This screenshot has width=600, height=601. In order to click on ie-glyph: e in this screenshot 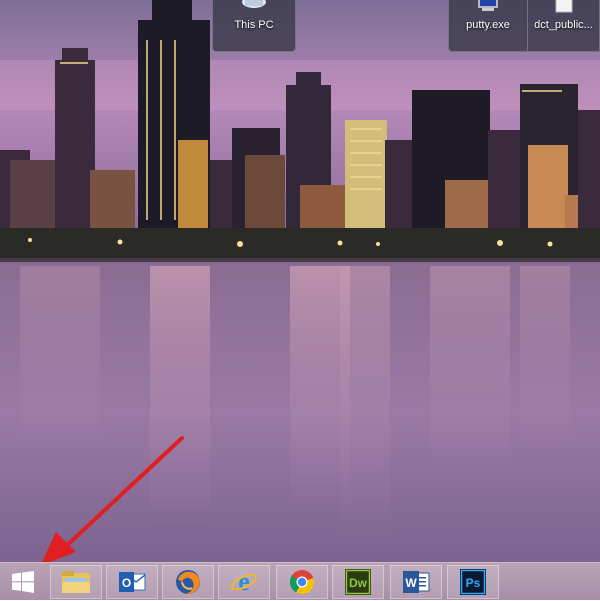, I will do `click(244, 582)`.